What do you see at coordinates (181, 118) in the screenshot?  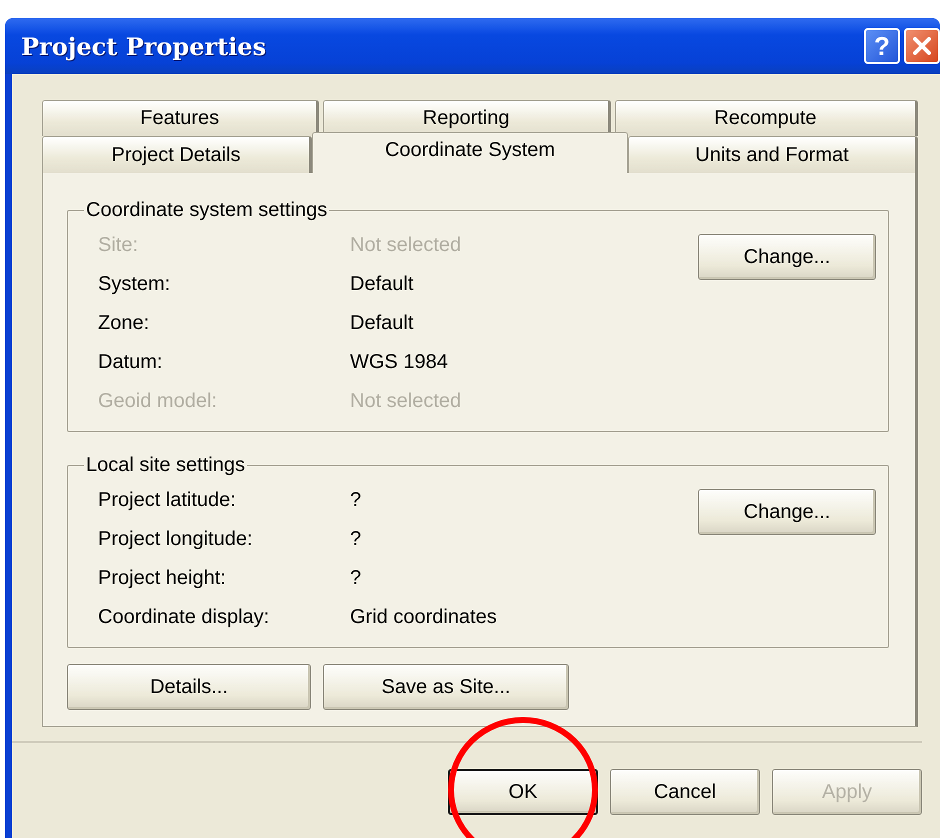 I see `tab: Features` at bounding box center [181, 118].